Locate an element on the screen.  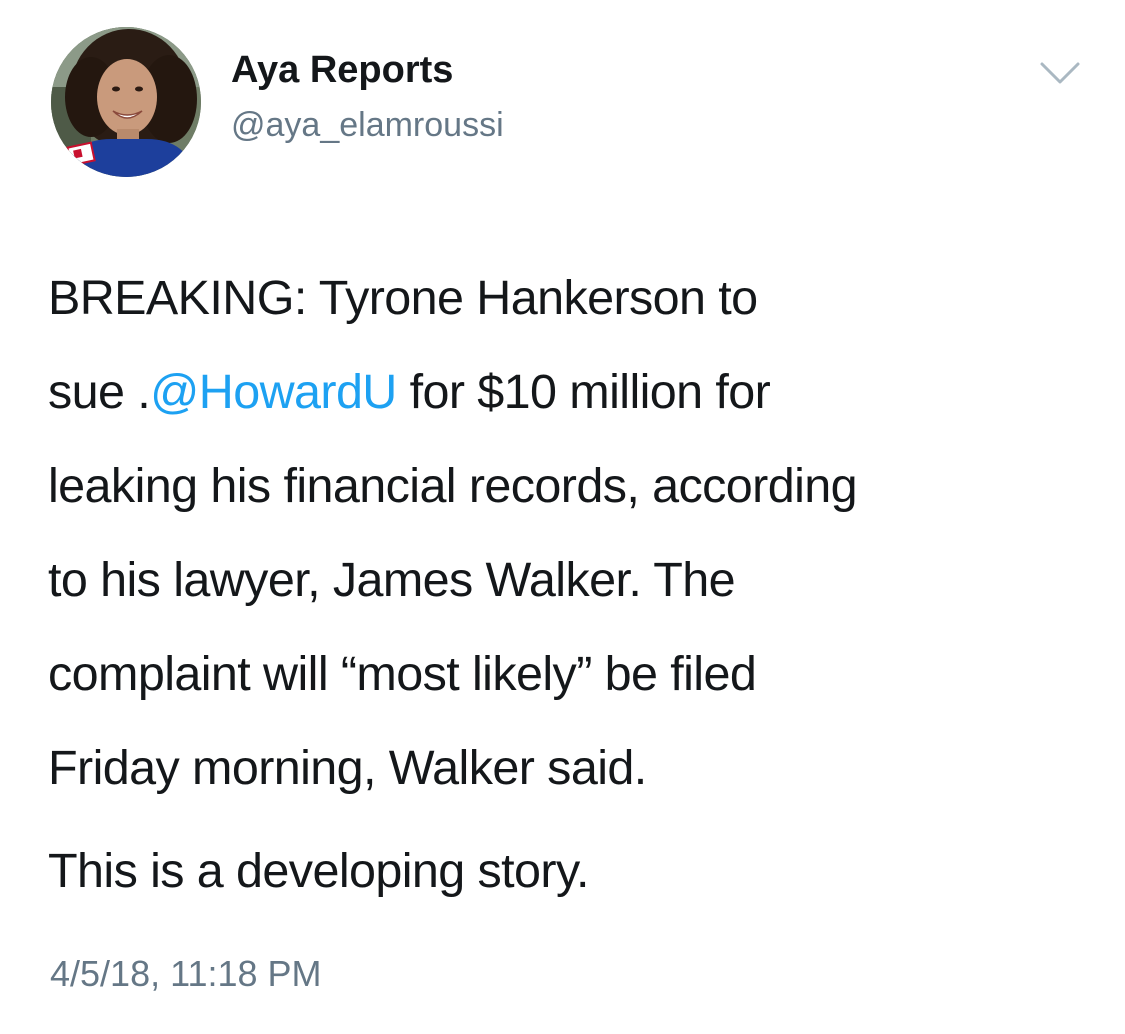
chevron-down-icon is located at coordinates (1060, 73).